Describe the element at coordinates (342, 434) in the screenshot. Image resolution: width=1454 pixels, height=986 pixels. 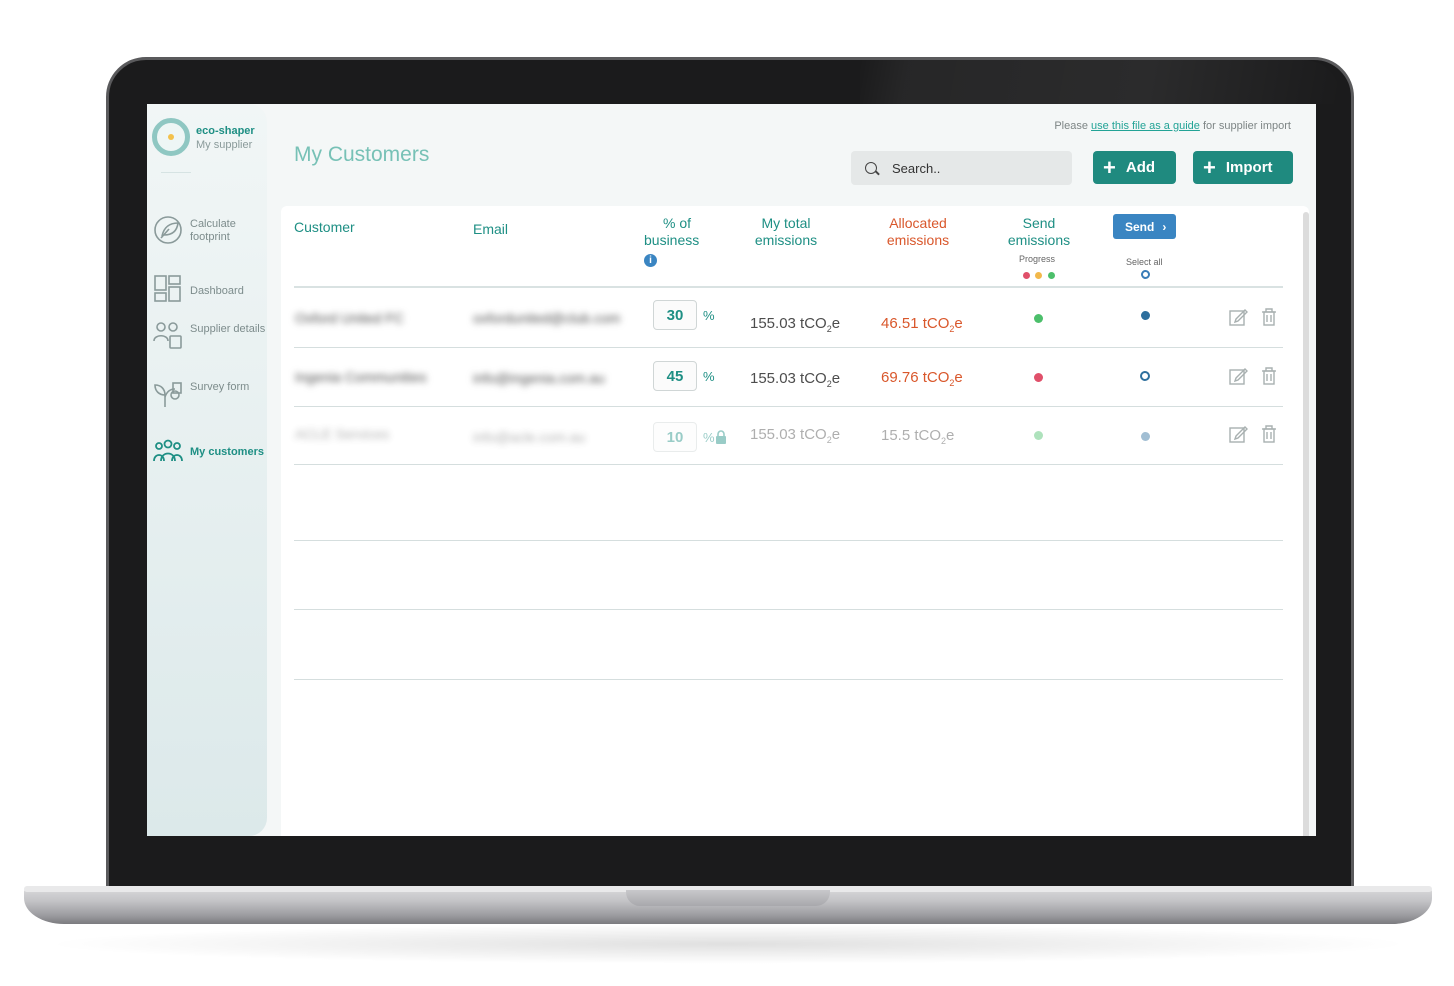
I see `customer-name: ACLE Services` at that location.